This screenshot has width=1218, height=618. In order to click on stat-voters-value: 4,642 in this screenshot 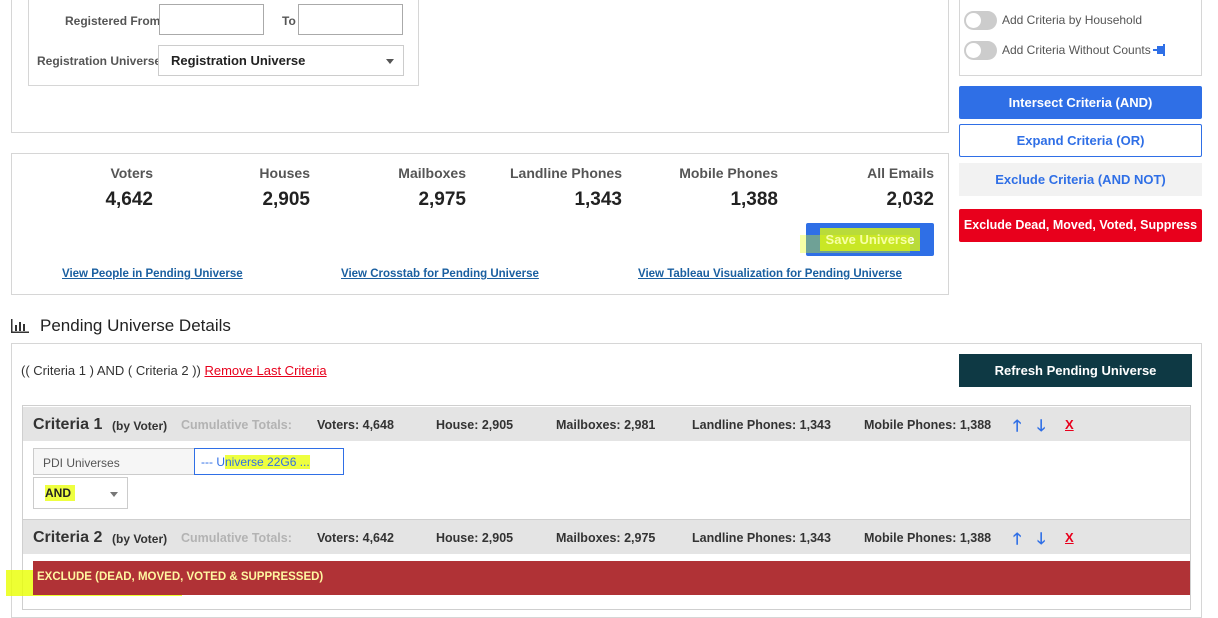, I will do `click(129, 199)`.